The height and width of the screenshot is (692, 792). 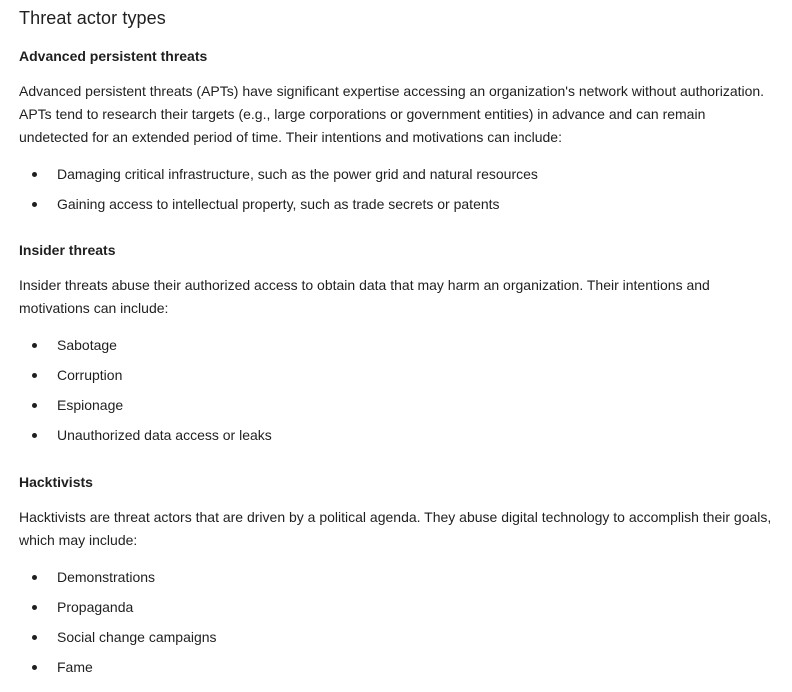 I want to click on list-item-text: Espionage, so click(x=90, y=405).